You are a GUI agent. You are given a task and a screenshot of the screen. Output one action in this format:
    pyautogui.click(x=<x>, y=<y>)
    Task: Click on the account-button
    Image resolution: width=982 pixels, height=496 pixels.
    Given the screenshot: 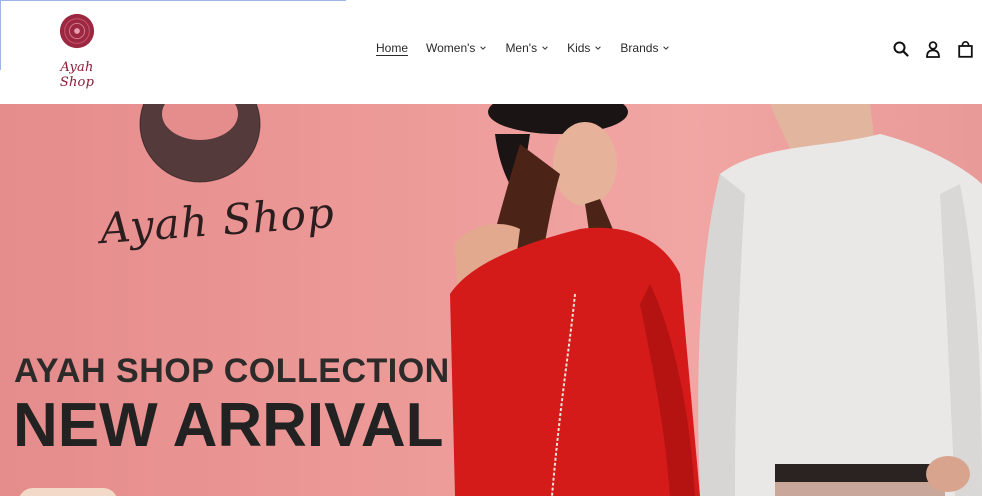 What is the action you would take?
    pyautogui.click(x=933, y=49)
    